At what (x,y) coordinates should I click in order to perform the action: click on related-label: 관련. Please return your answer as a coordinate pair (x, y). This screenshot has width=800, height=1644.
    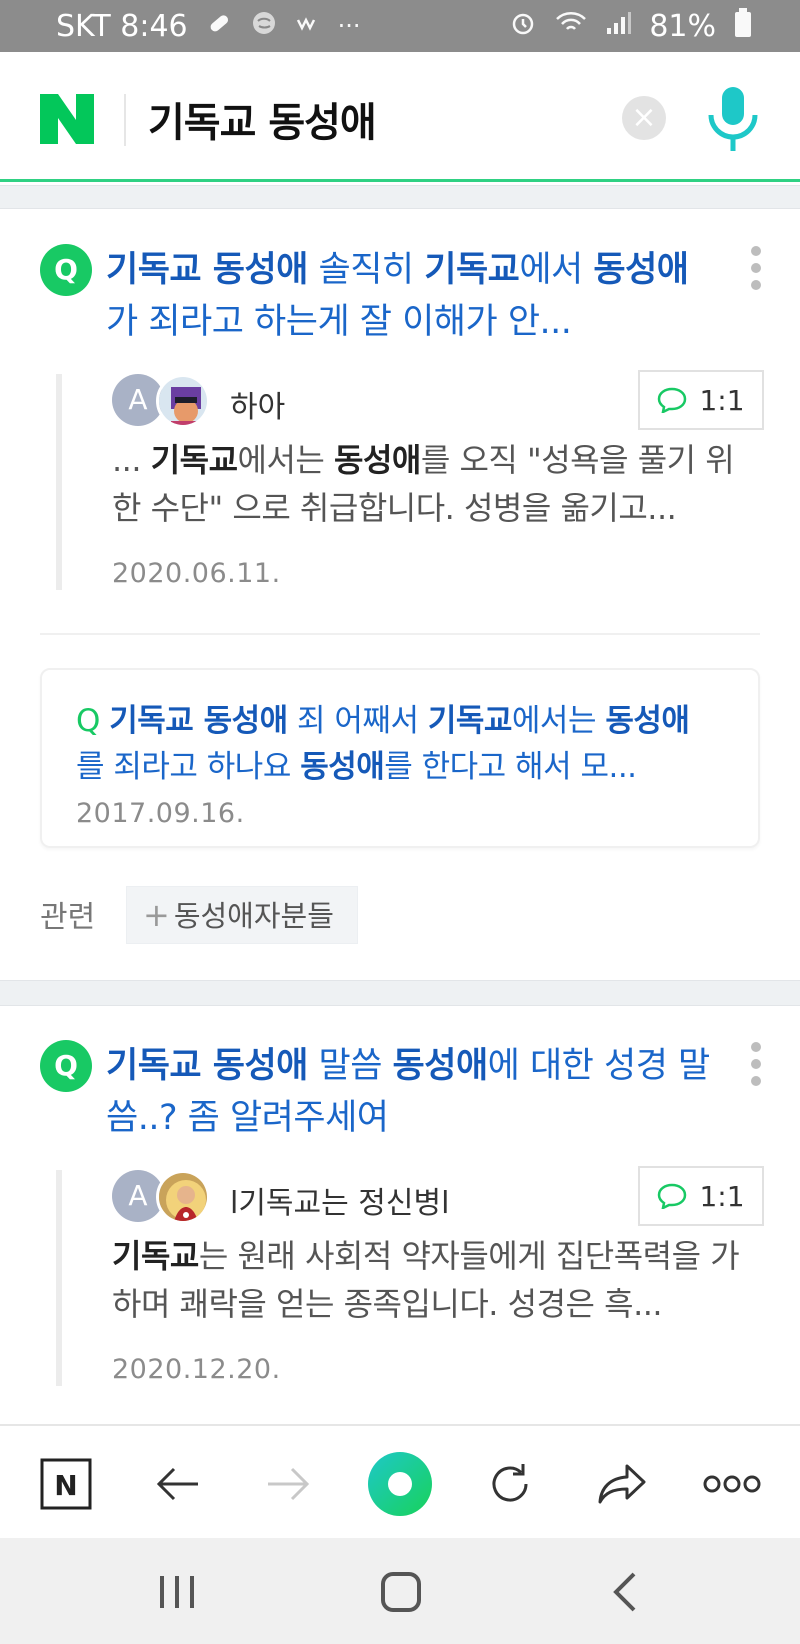
    Looking at the image, I should click on (68, 917).